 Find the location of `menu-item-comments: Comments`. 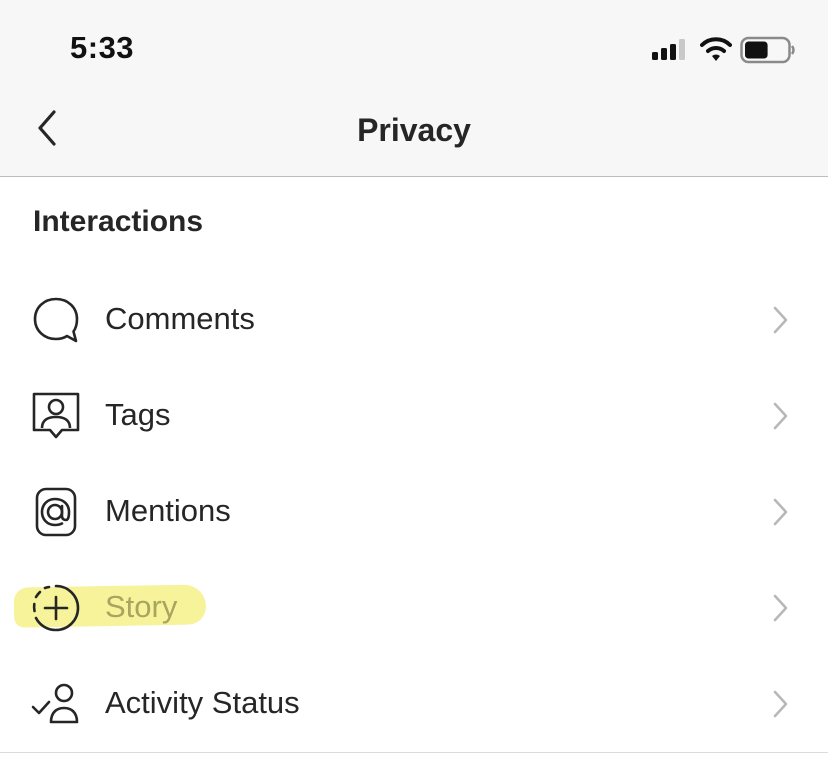

menu-item-comments: Comments is located at coordinates (414, 320).